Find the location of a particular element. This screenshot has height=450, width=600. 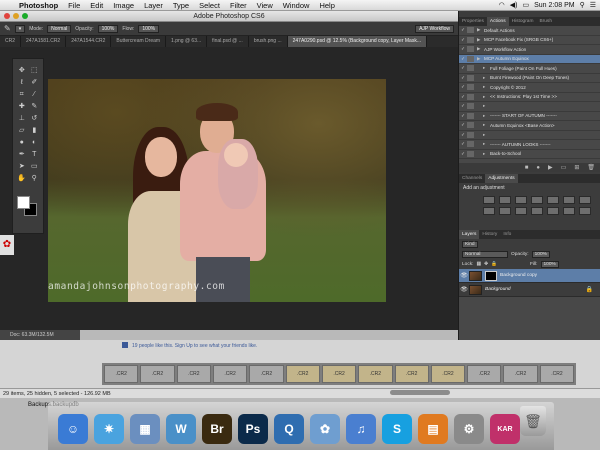

skype-icon: S is located at coordinates (397, 429).